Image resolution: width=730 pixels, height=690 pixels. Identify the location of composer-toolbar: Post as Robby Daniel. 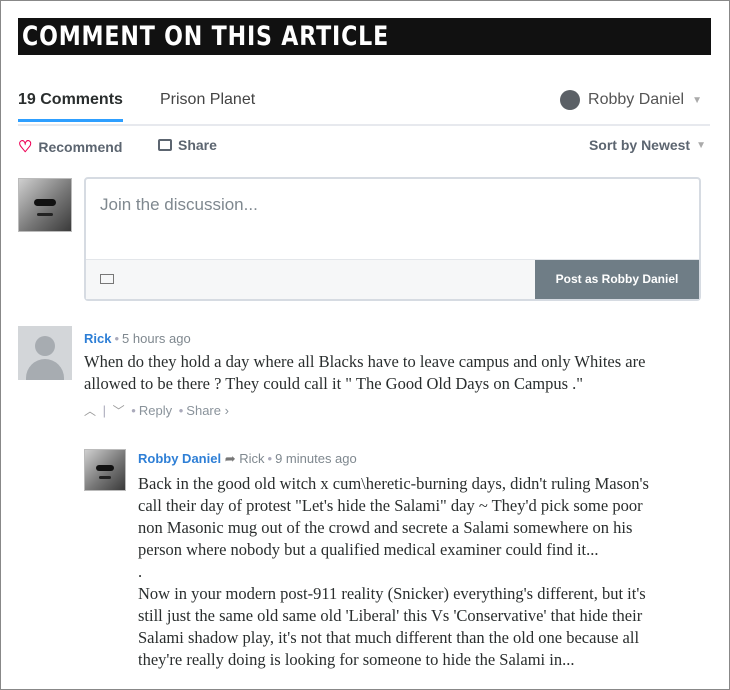
(392, 279).